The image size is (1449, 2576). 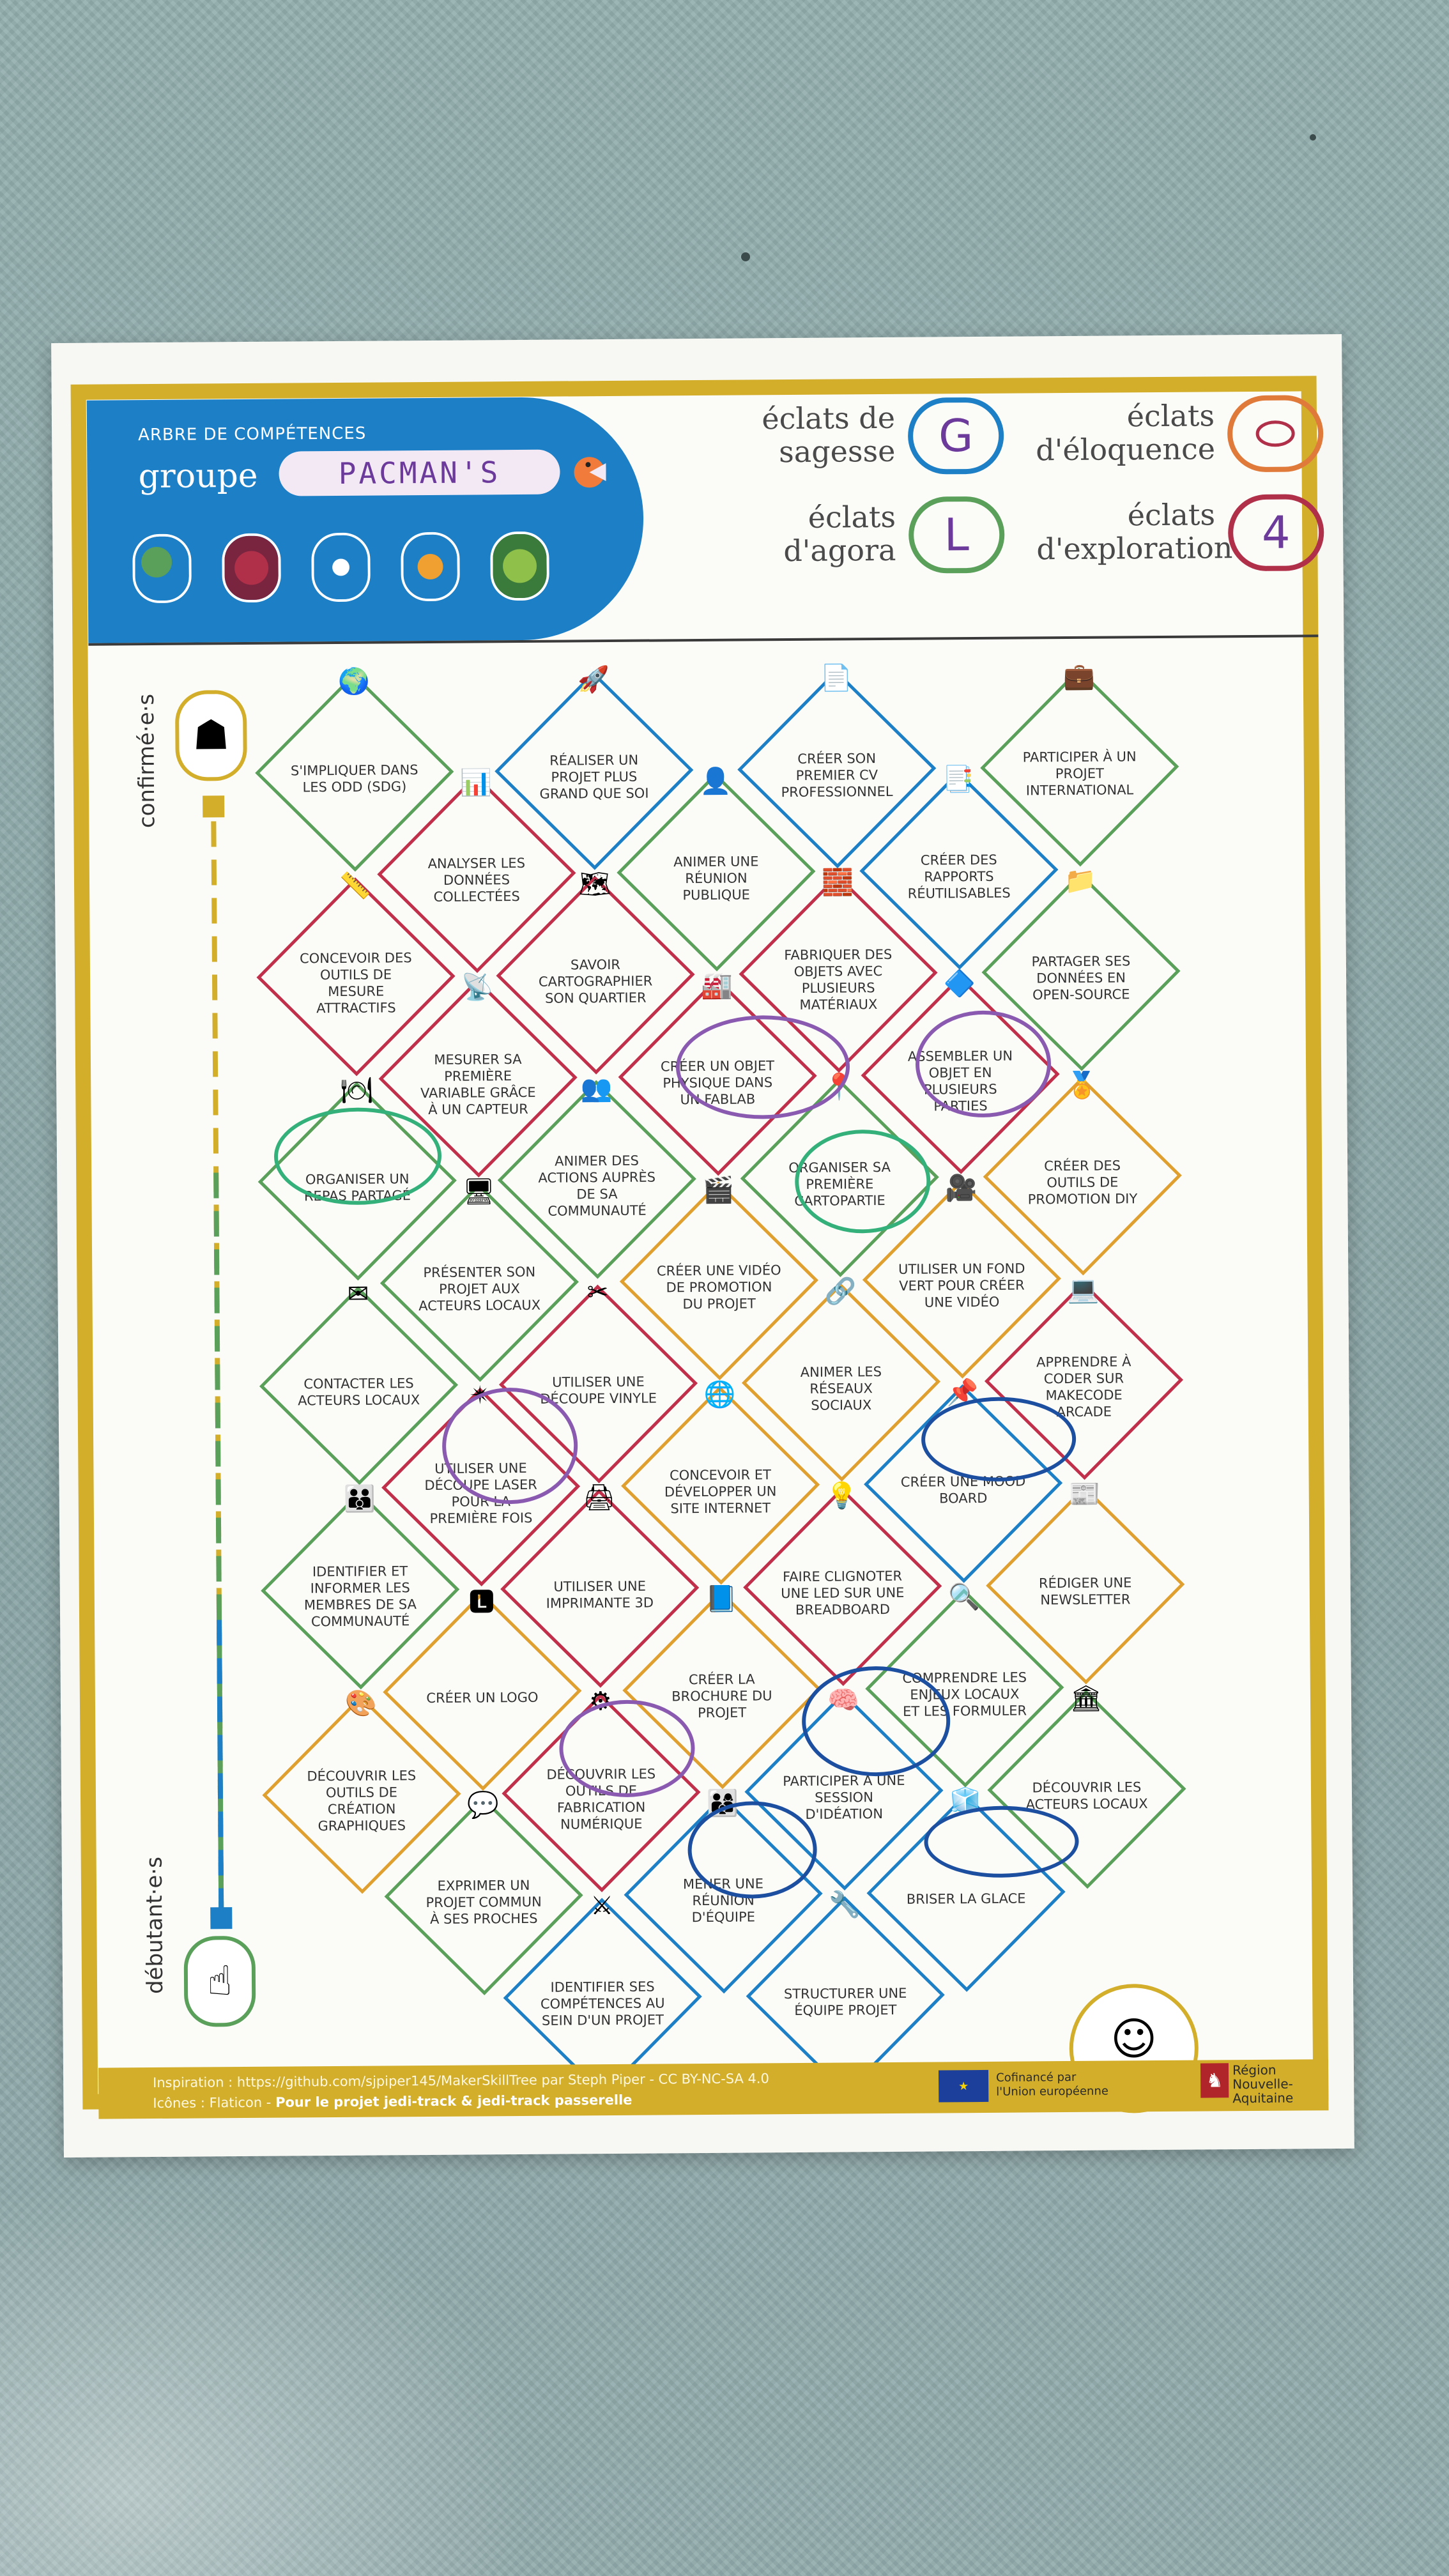 I want to click on speaker-icon: 👤, so click(x=715, y=781).